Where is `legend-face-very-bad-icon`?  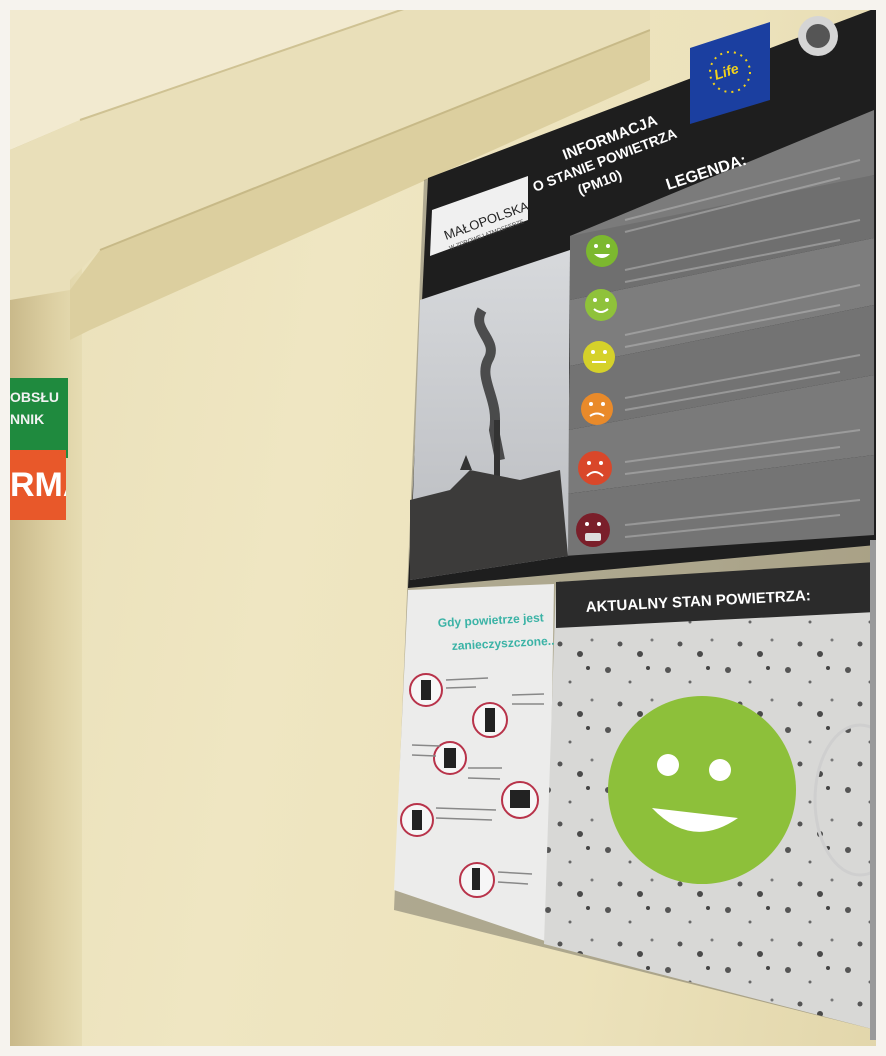
legend-face-very-bad-icon is located at coordinates (593, 530).